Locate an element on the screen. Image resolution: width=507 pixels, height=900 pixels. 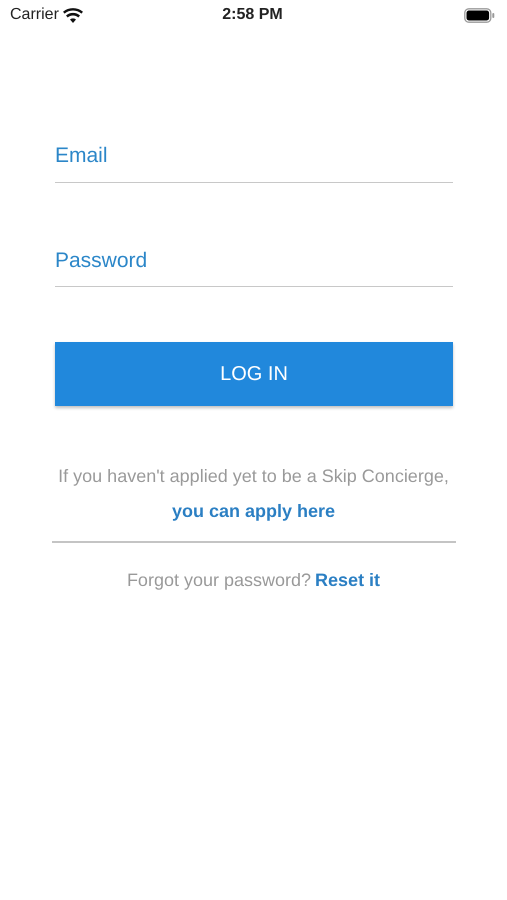
wifi-icon is located at coordinates (72, 15).